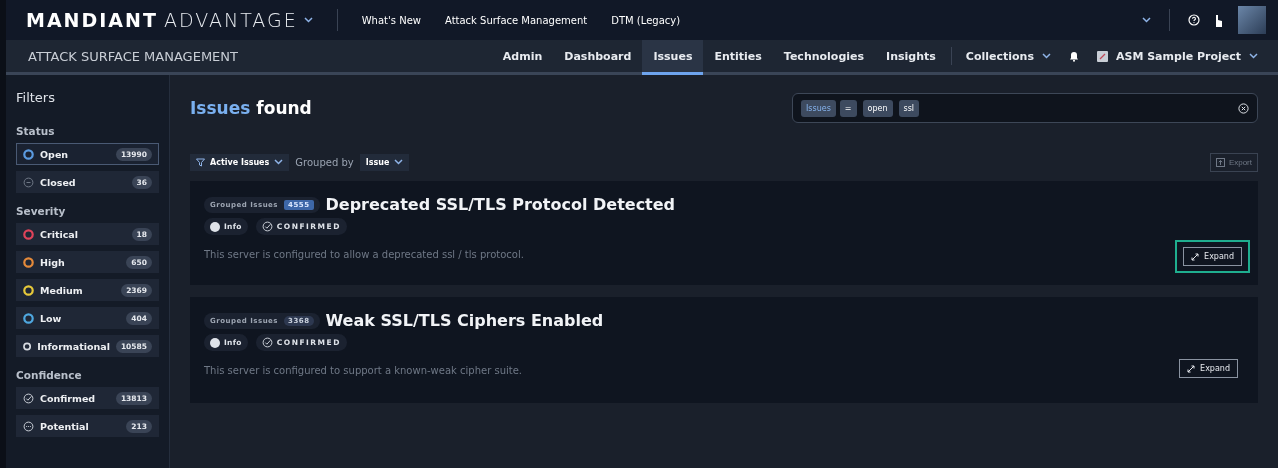 This screenshot has width=1278, height=468. I want to click on issue-title: Deprecated SSL/TLS Protocol Detected, so click(500, 204).